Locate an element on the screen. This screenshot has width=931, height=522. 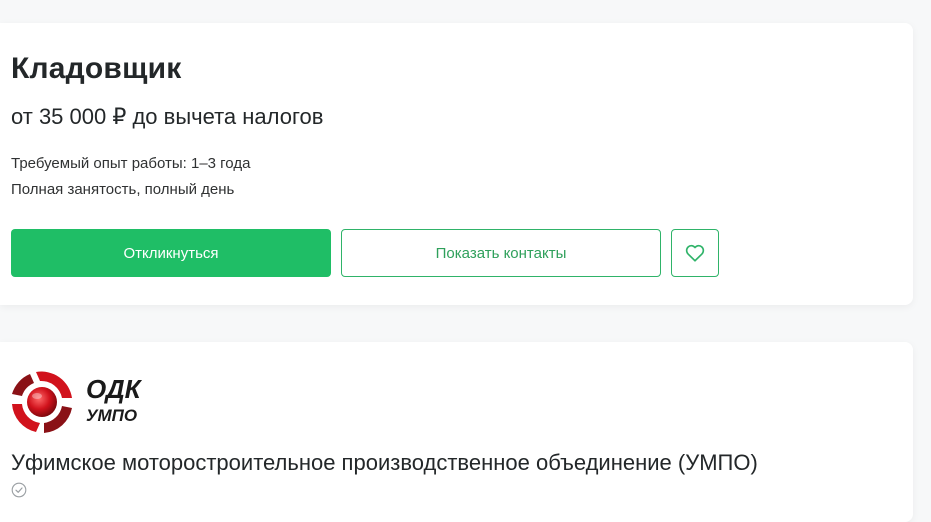
show-contacts-button-label: Показать контакты is located at coordinates (501, 253).